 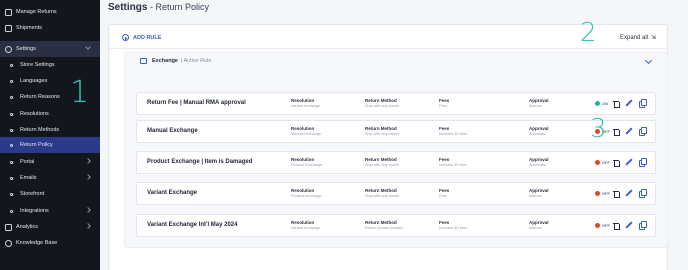 I want to click on exchange-icon, so click(x=143, y=61).